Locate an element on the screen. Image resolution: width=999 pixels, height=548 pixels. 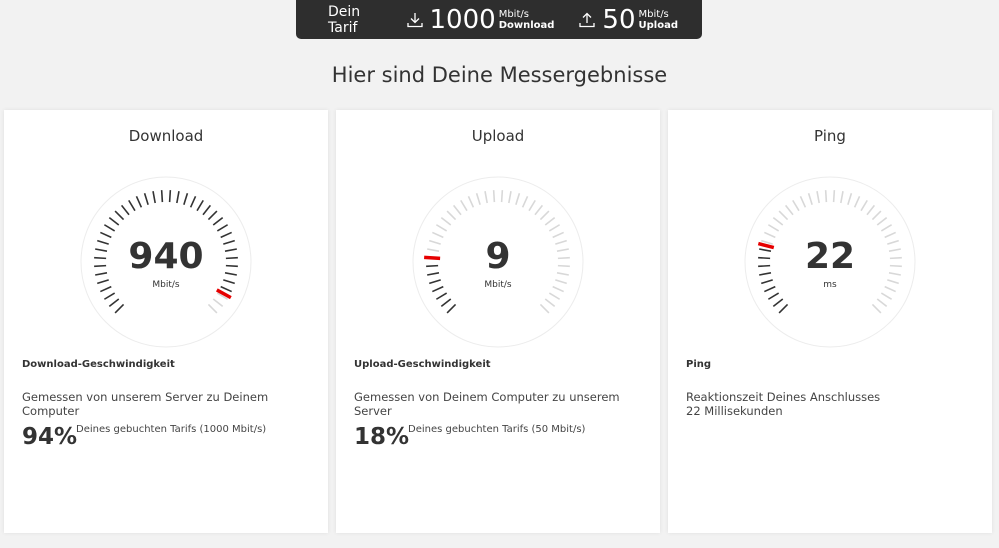
tariff-download-units: Mbit/s Download is located at coordinates (527, 20).